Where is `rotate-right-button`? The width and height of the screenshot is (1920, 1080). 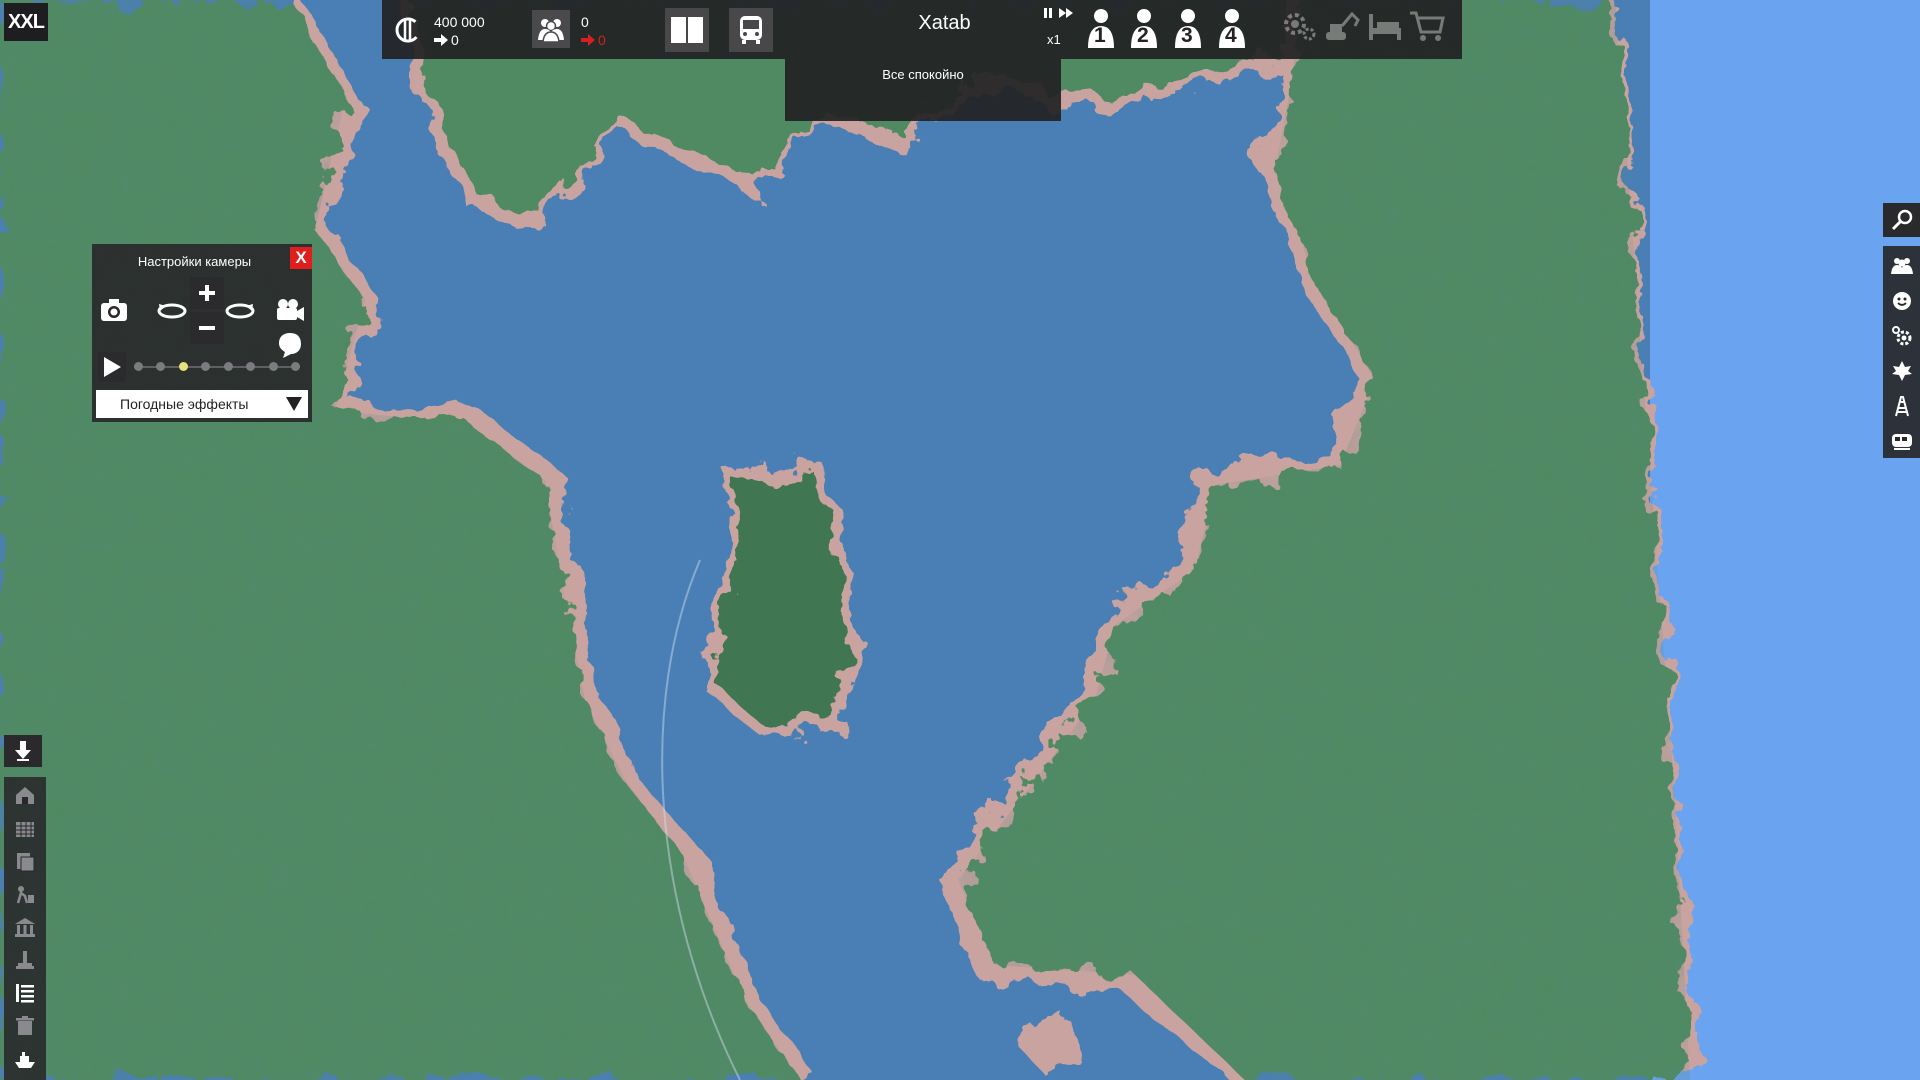
rotate-right-button is located at coordinates (240, 310).